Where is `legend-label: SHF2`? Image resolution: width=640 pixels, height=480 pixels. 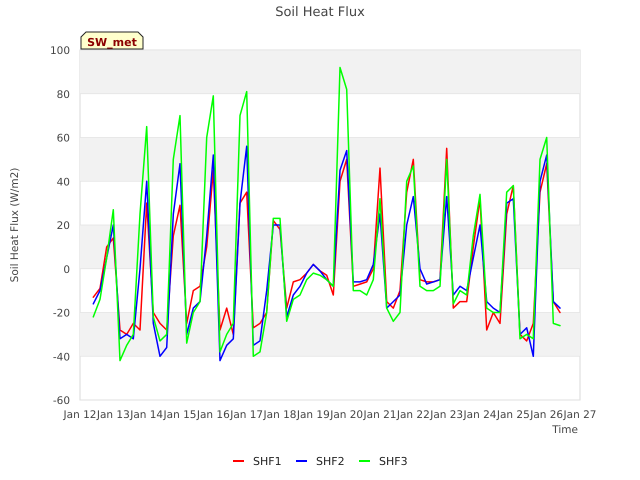 legend-label: SHF2 is located at coordinates (330, 461).